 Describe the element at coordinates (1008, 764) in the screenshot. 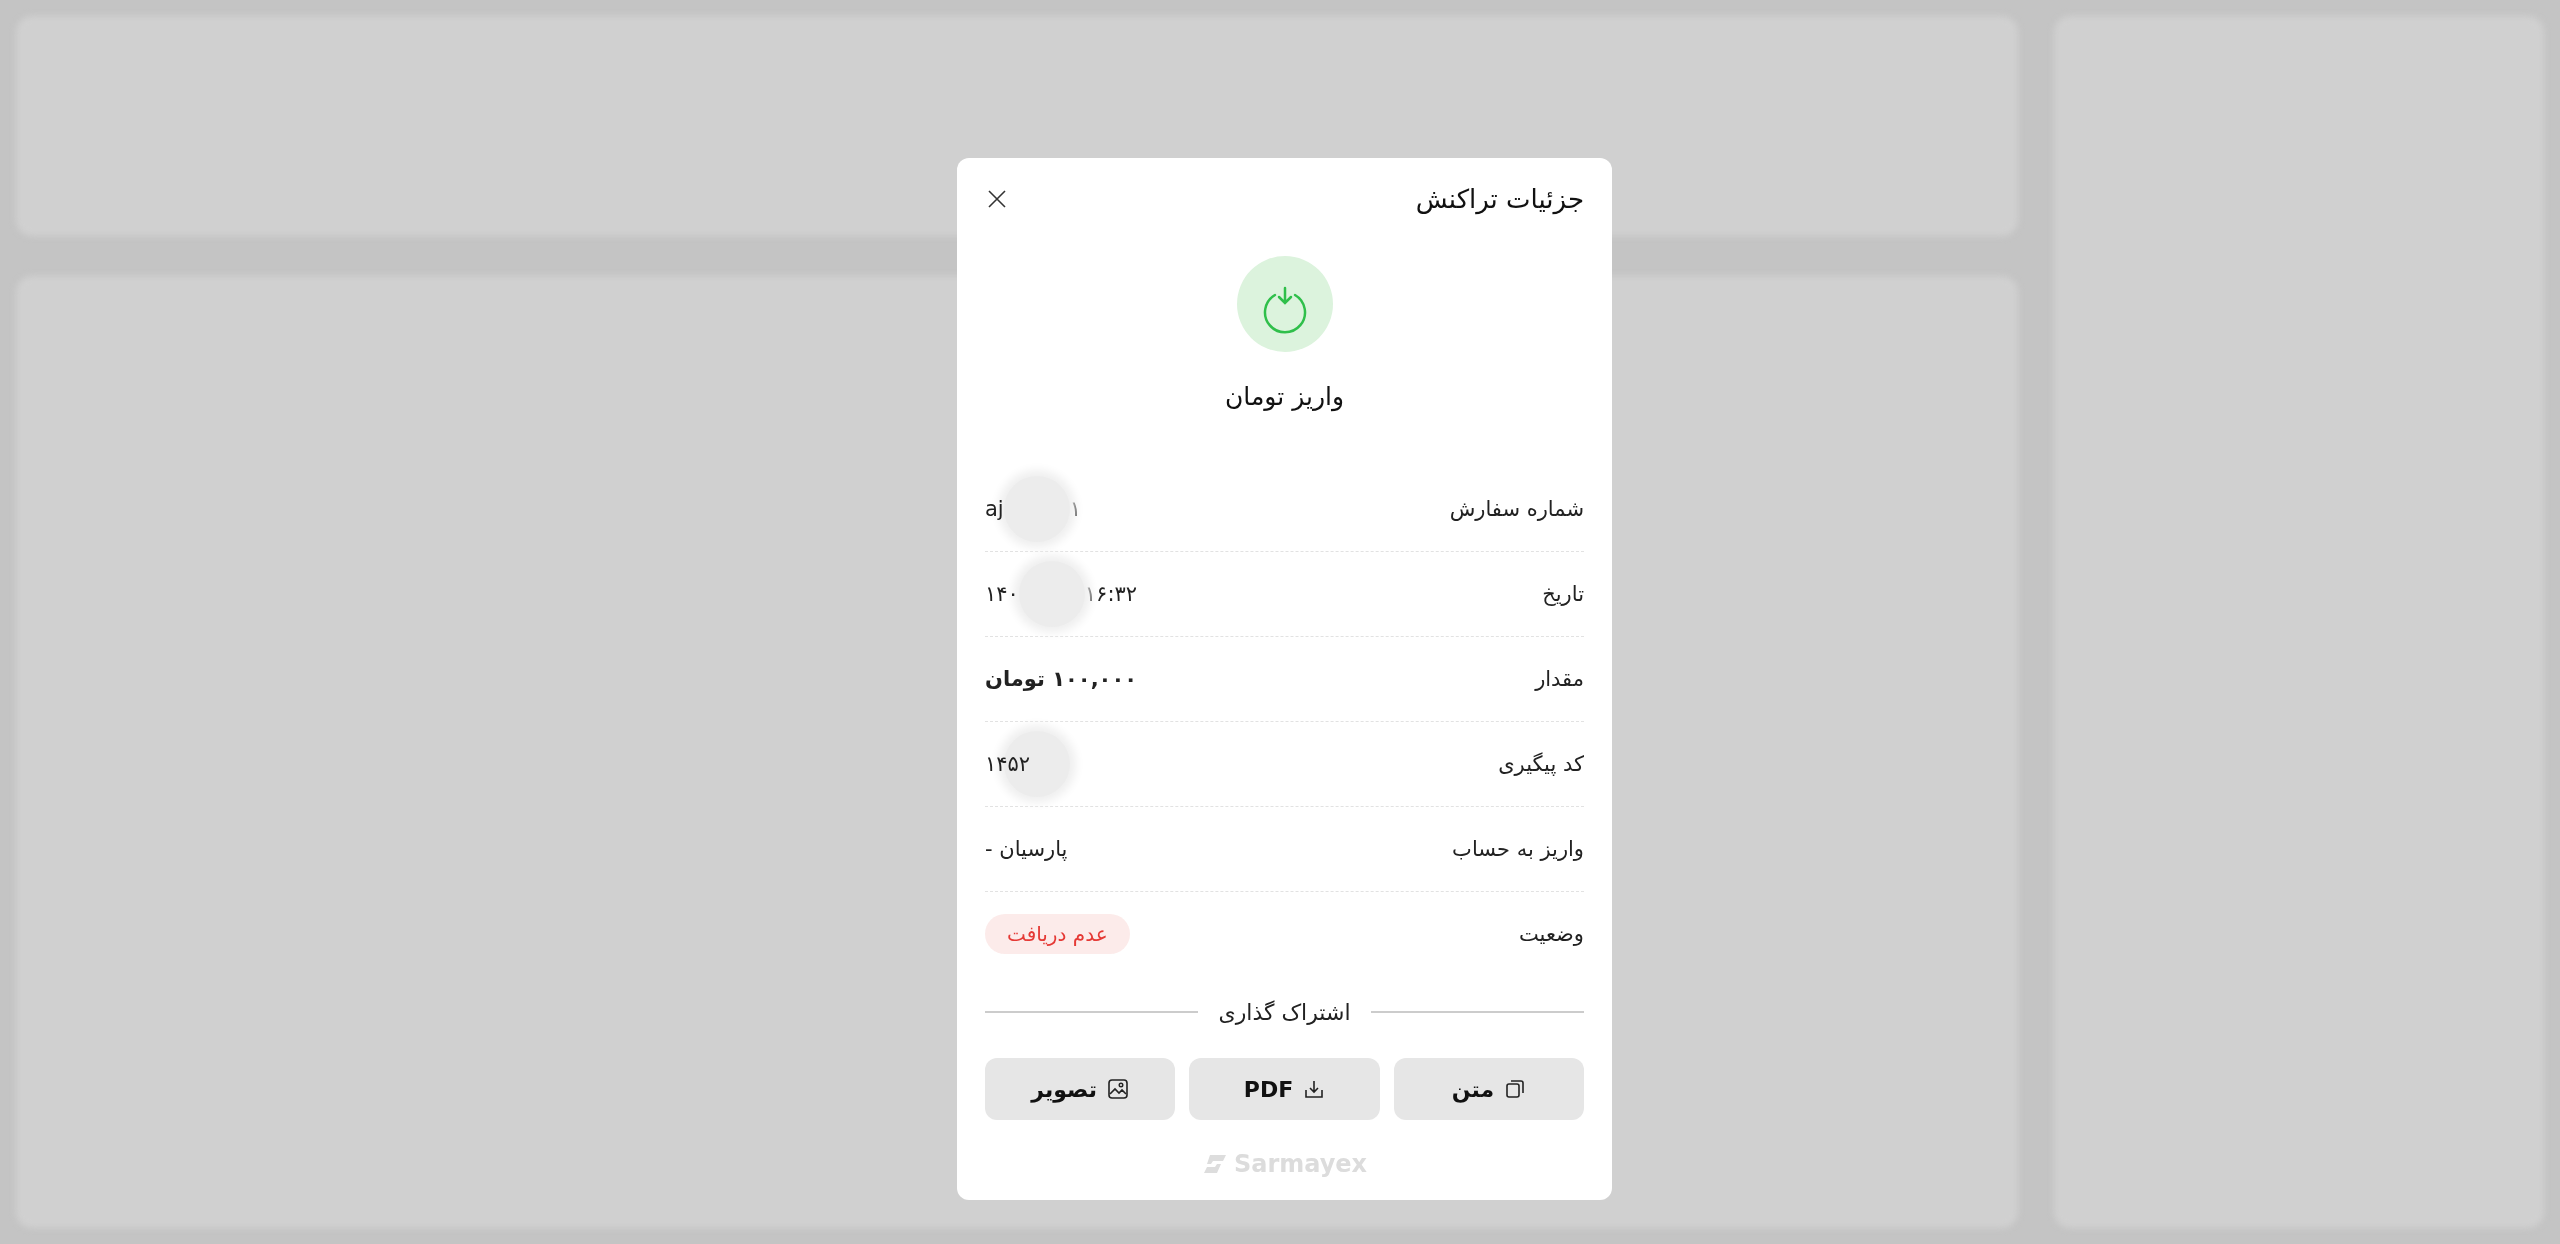

I see `detail-value: ۱۴۵۲` at that location.